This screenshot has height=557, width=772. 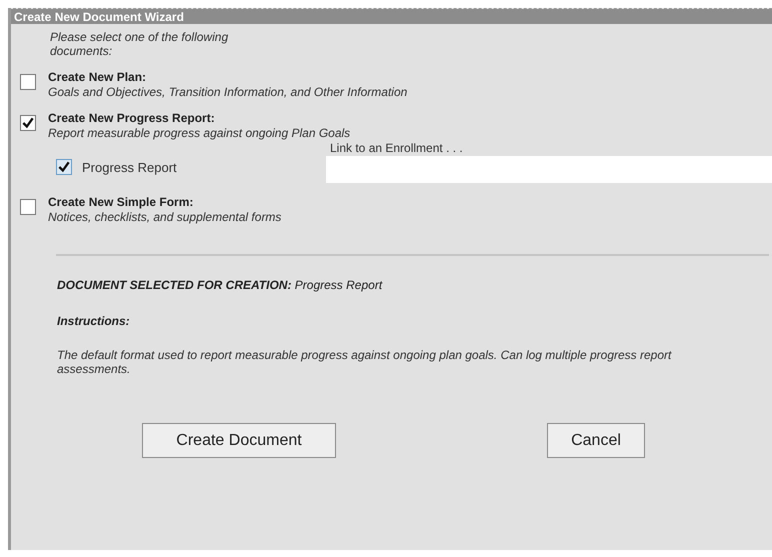 I want to click on cancel-button: Cancel, so click(x=596, y=440).